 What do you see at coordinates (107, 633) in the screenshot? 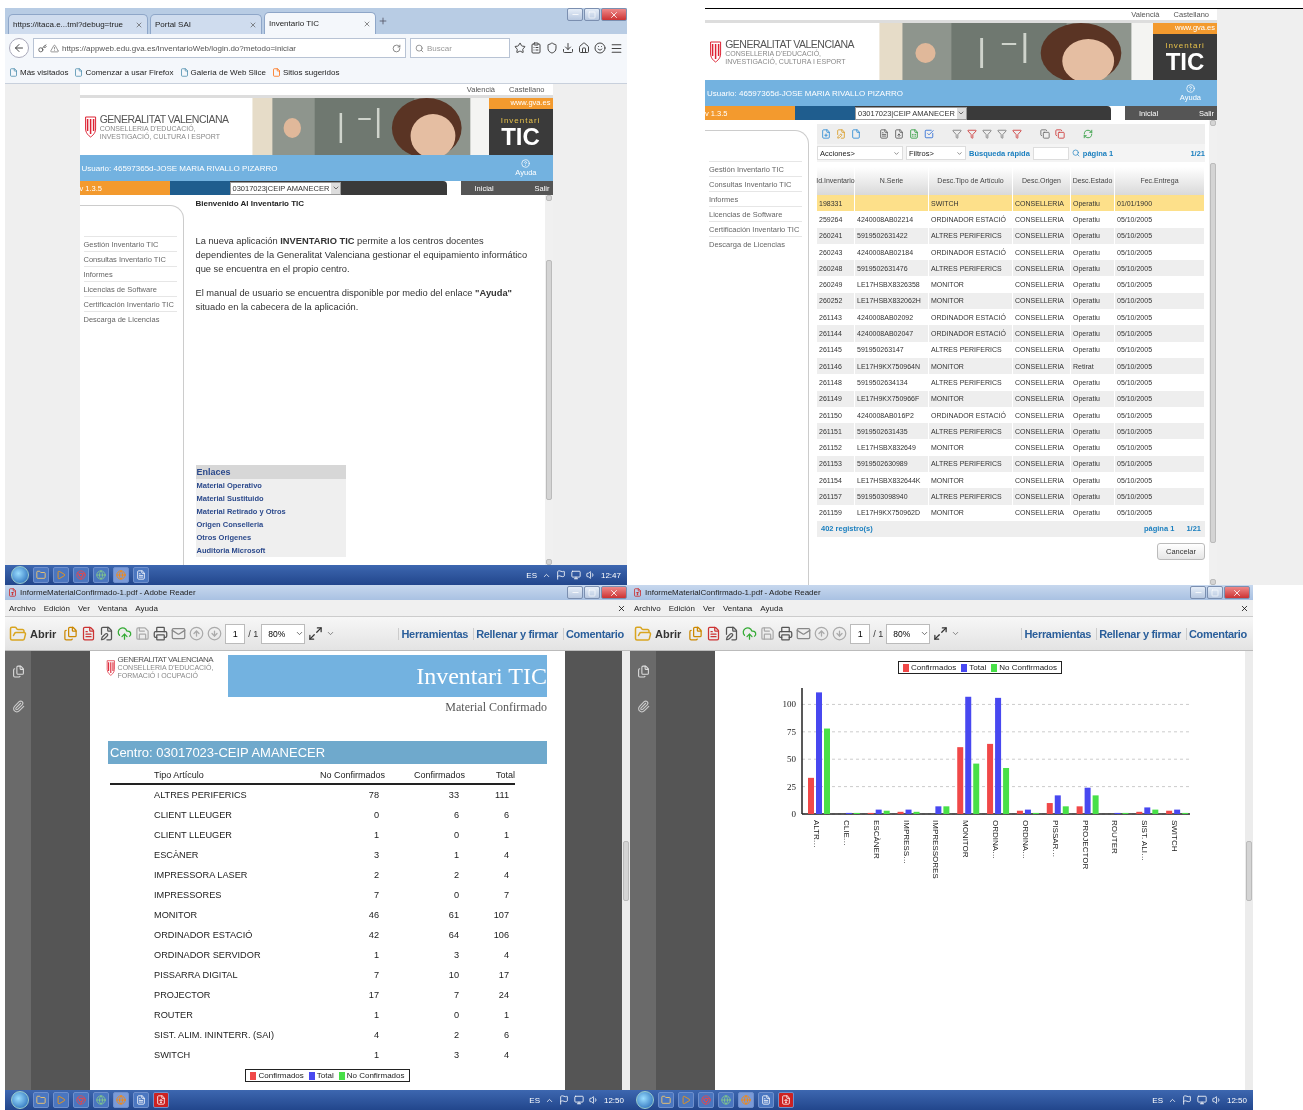
I see `edit-file-icon` at bounding box center [107, 633].